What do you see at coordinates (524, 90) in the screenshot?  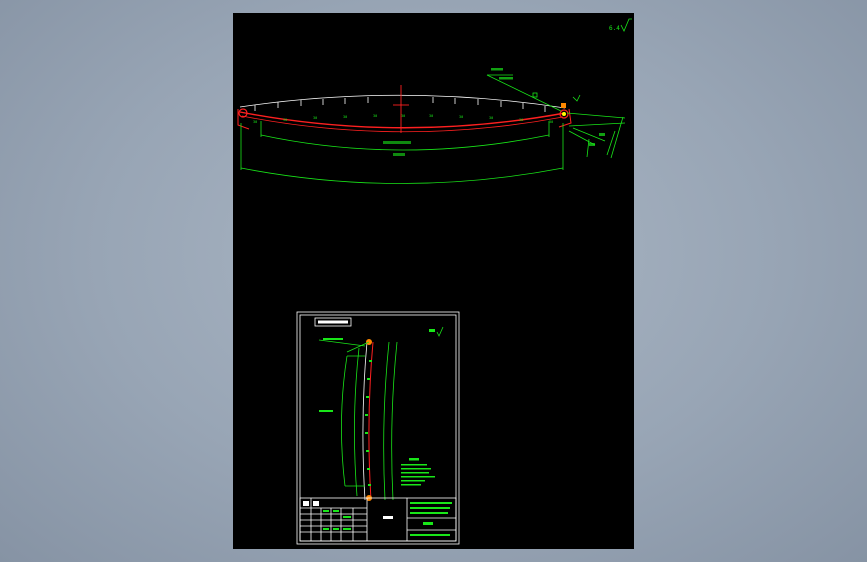 I see `callout-leader` at bounding box center [524, 90].